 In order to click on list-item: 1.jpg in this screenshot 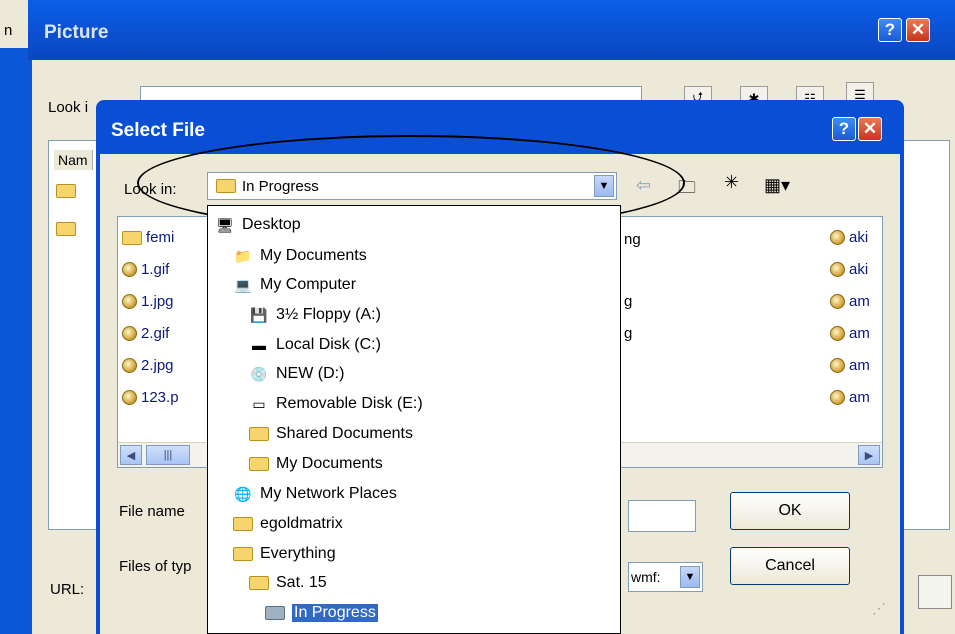, I will do `click(148, 301)`.